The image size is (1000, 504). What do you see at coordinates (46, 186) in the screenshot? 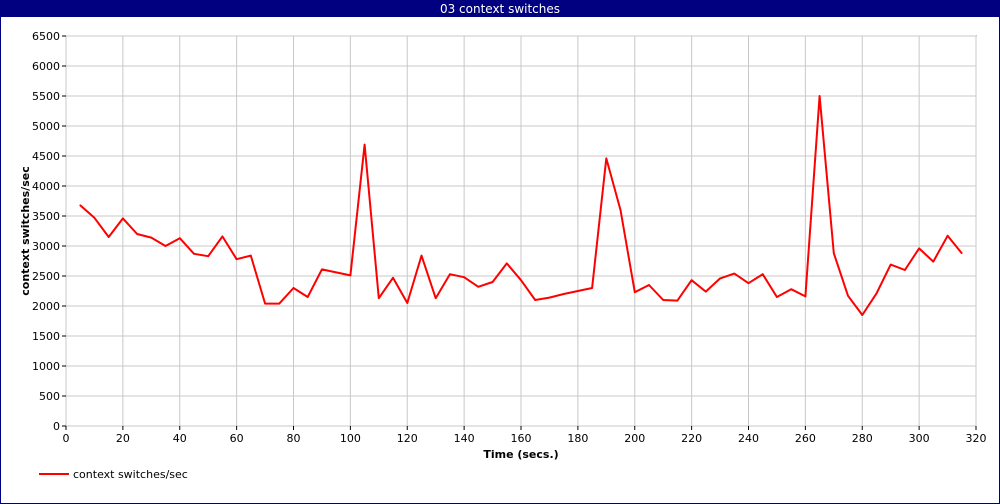
I see `y-tick-label: 4000` at bounding box center [46, 186].